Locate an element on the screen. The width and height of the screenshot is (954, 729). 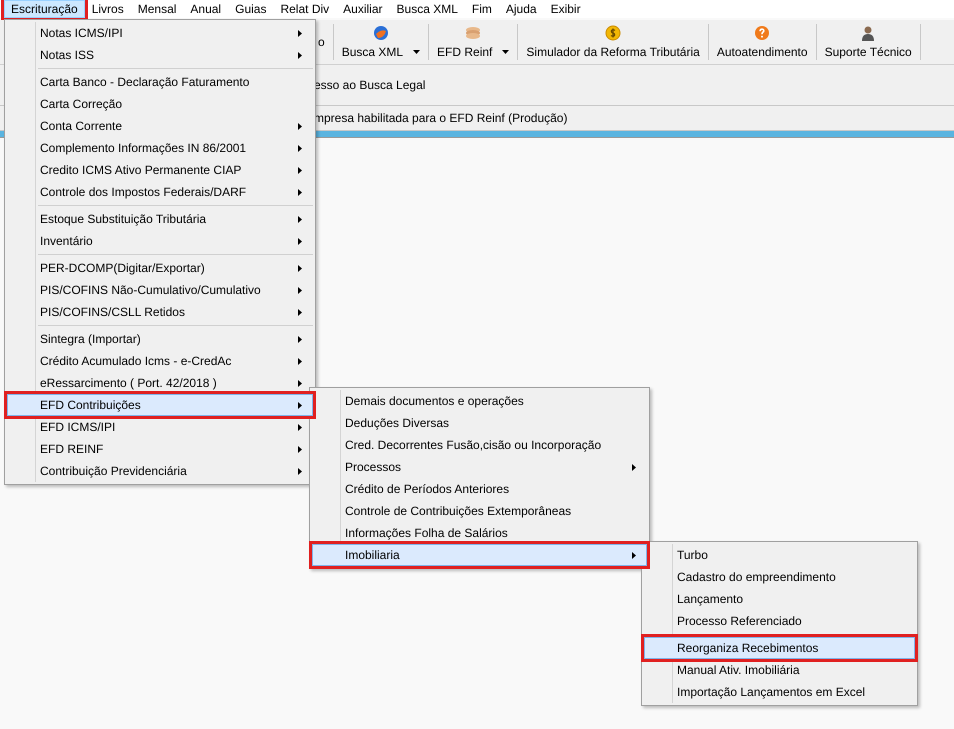
menu-item: Cadastro do empreendimento is located at coordinates (779, 577).